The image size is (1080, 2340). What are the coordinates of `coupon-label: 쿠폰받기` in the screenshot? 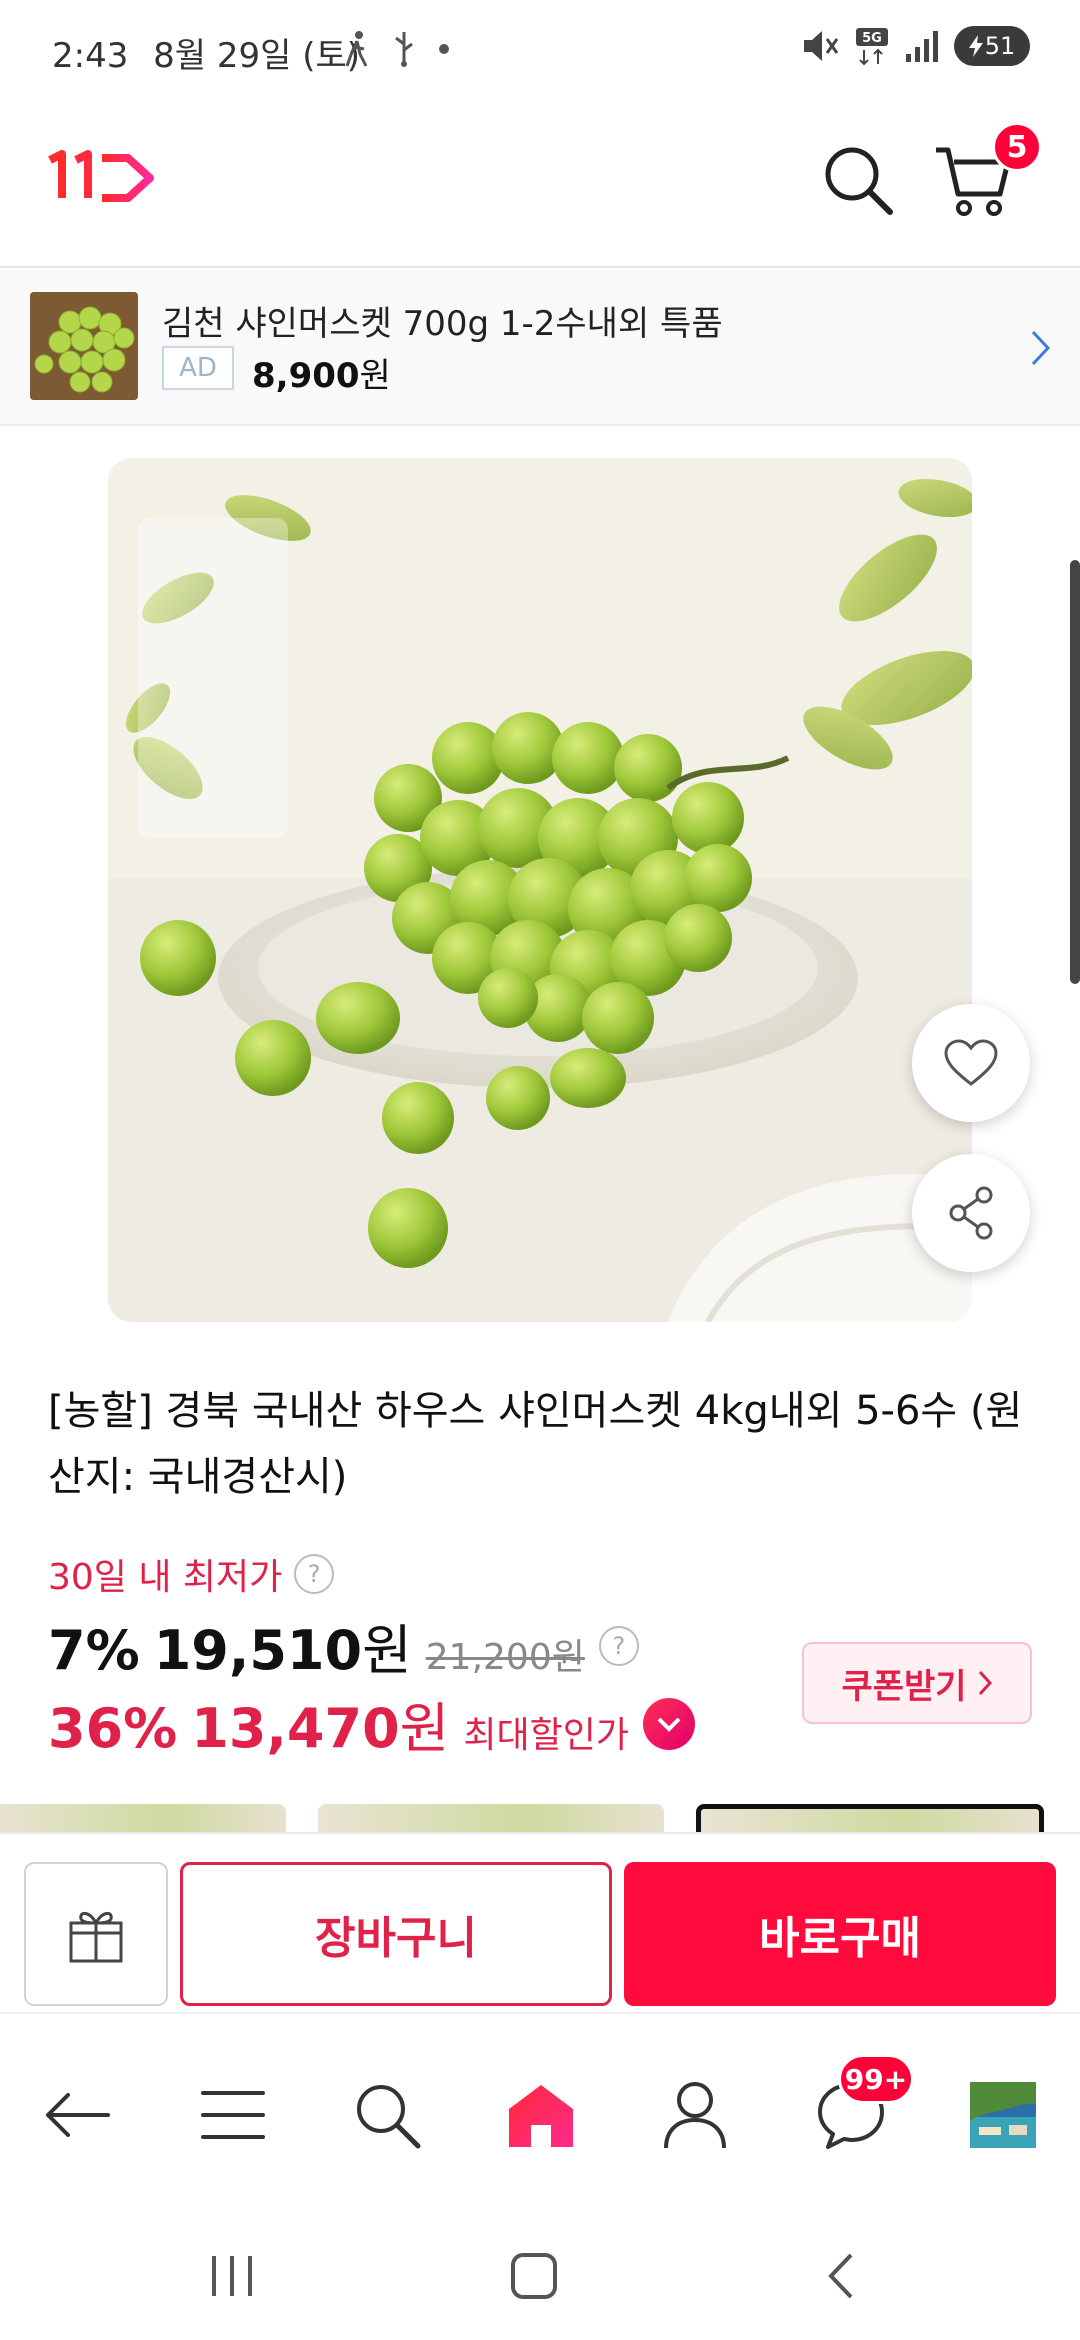 It's located at (904, 1686).